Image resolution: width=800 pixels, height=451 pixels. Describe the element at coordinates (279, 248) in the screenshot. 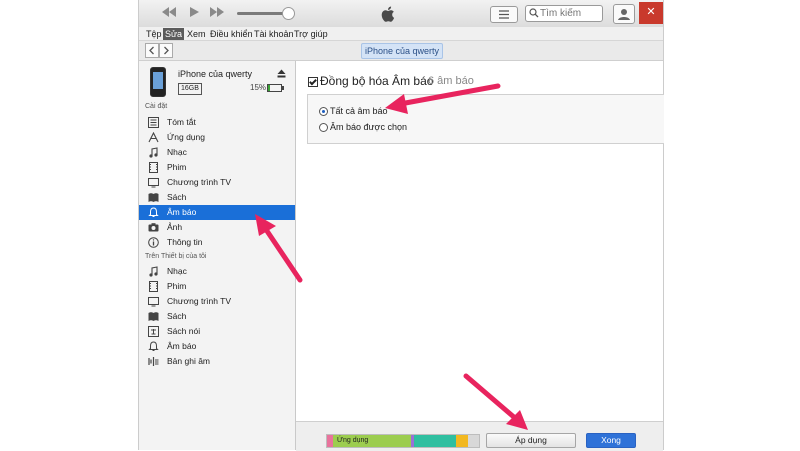

I see `arrow-to-tones-item` at that location.